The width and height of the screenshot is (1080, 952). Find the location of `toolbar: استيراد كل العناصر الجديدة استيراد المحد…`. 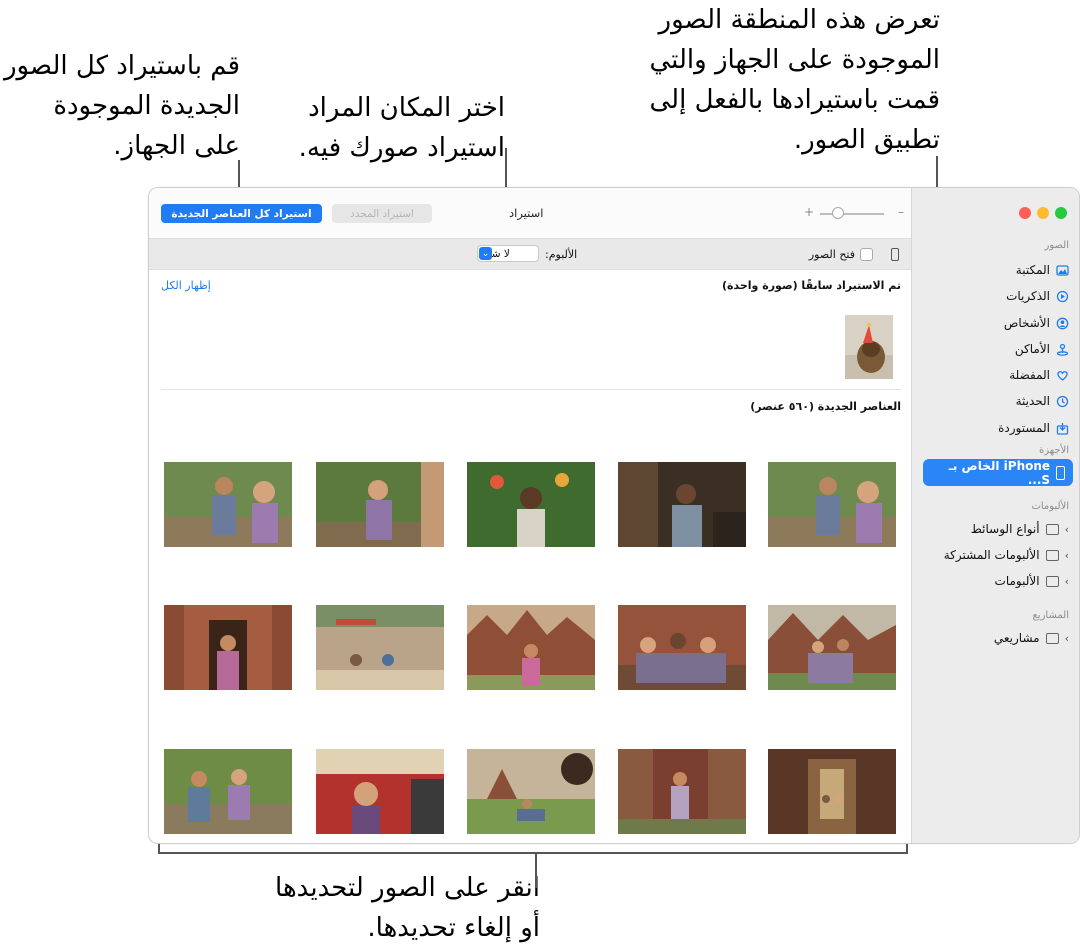

toolbar: استيراد كل العناصر الجديدة استيراد المحد… is located at coordinates (530, 213).